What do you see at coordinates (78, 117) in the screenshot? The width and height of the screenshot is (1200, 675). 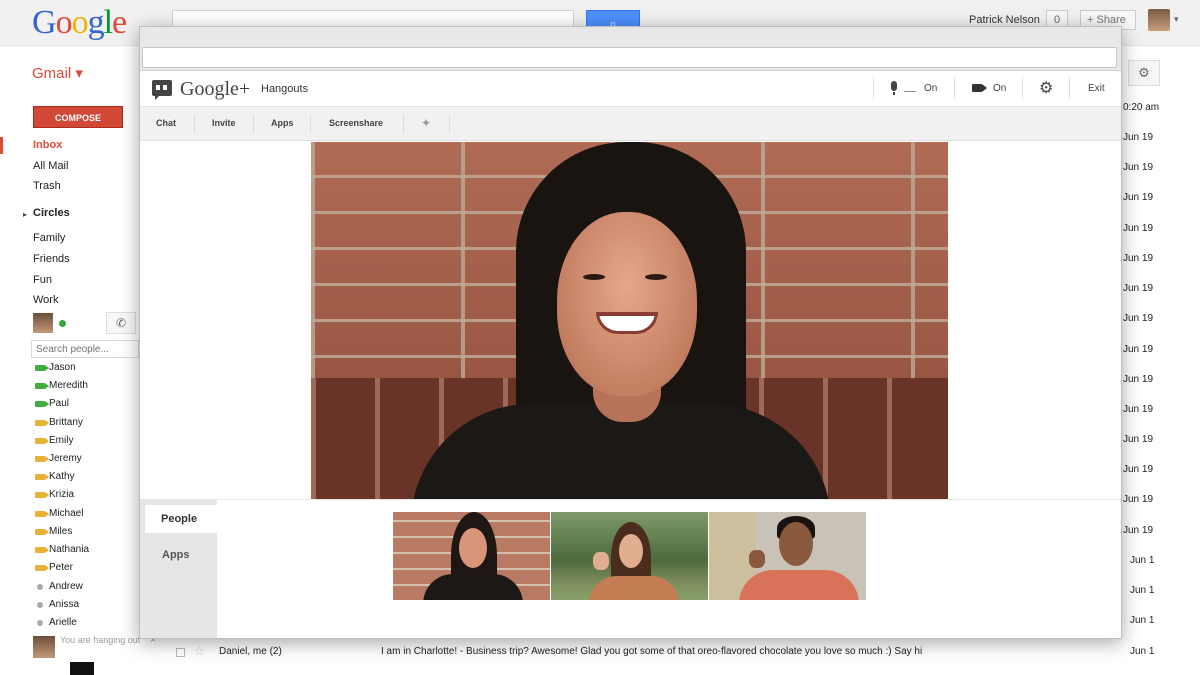 I see `compose-button: COMPOSE` at bounding box center [78, 117].